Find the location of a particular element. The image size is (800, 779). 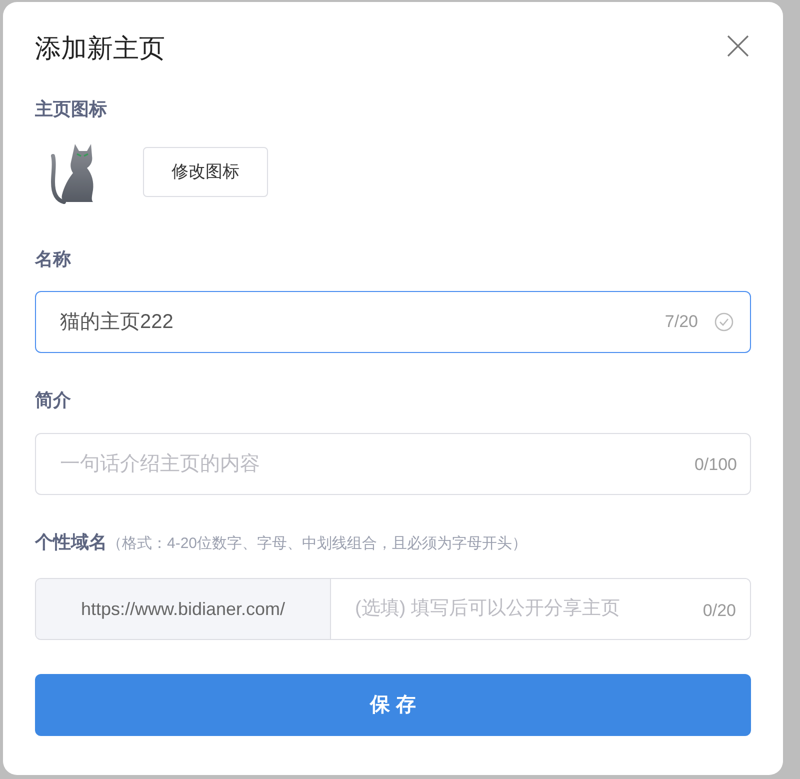

field-label: 名称 is located at coordinates (53, 259).